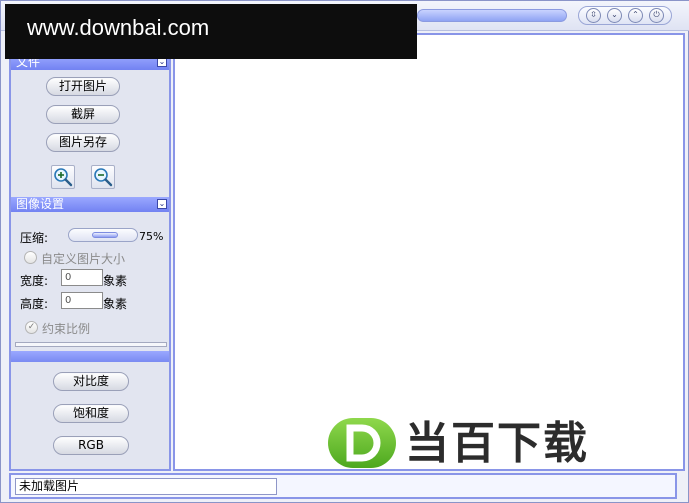  I want to click on status-text: 未加载图片, so click(146, 486).